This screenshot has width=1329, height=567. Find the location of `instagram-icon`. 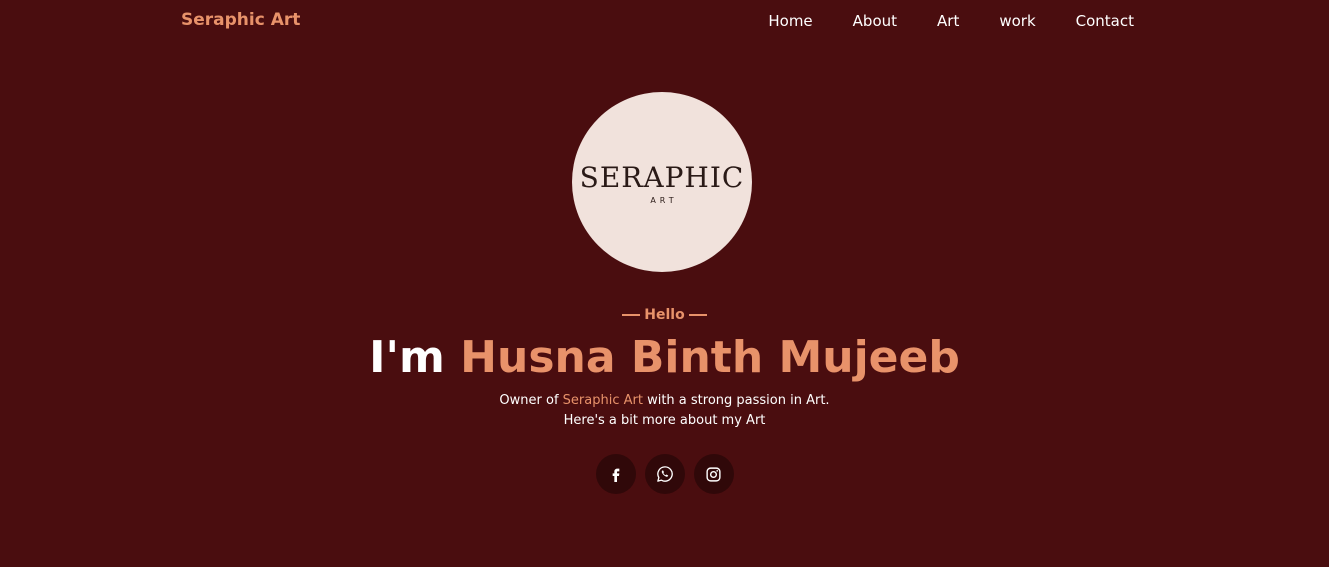

instagram-icon is located at coordinates (713, 474).